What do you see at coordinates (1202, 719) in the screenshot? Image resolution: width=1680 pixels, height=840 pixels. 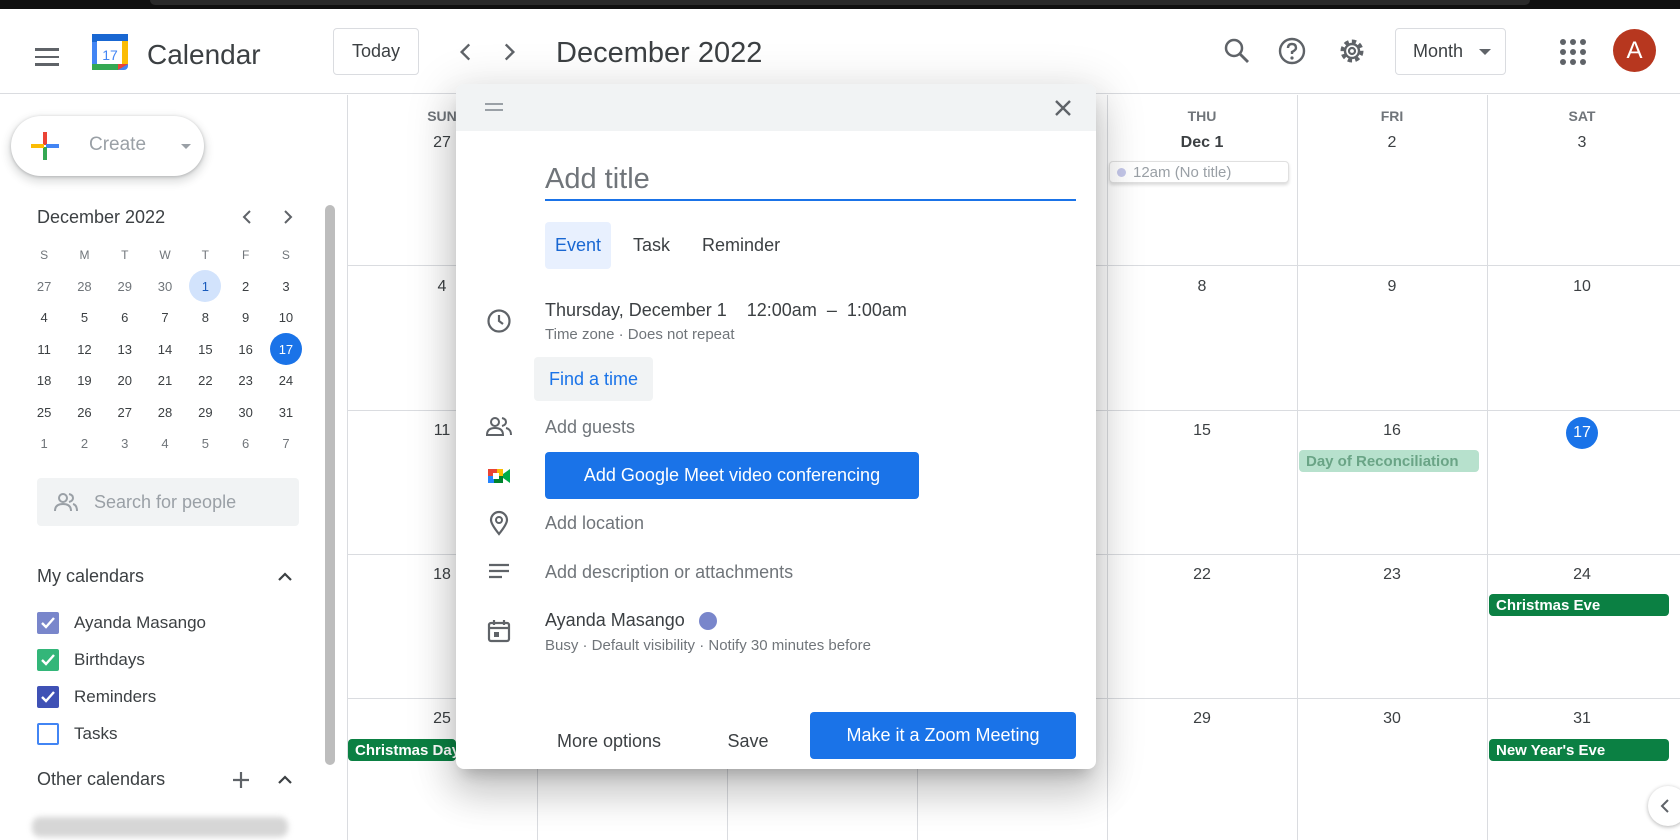 I see `day-number: 29` at bounding box center [1202, 719].